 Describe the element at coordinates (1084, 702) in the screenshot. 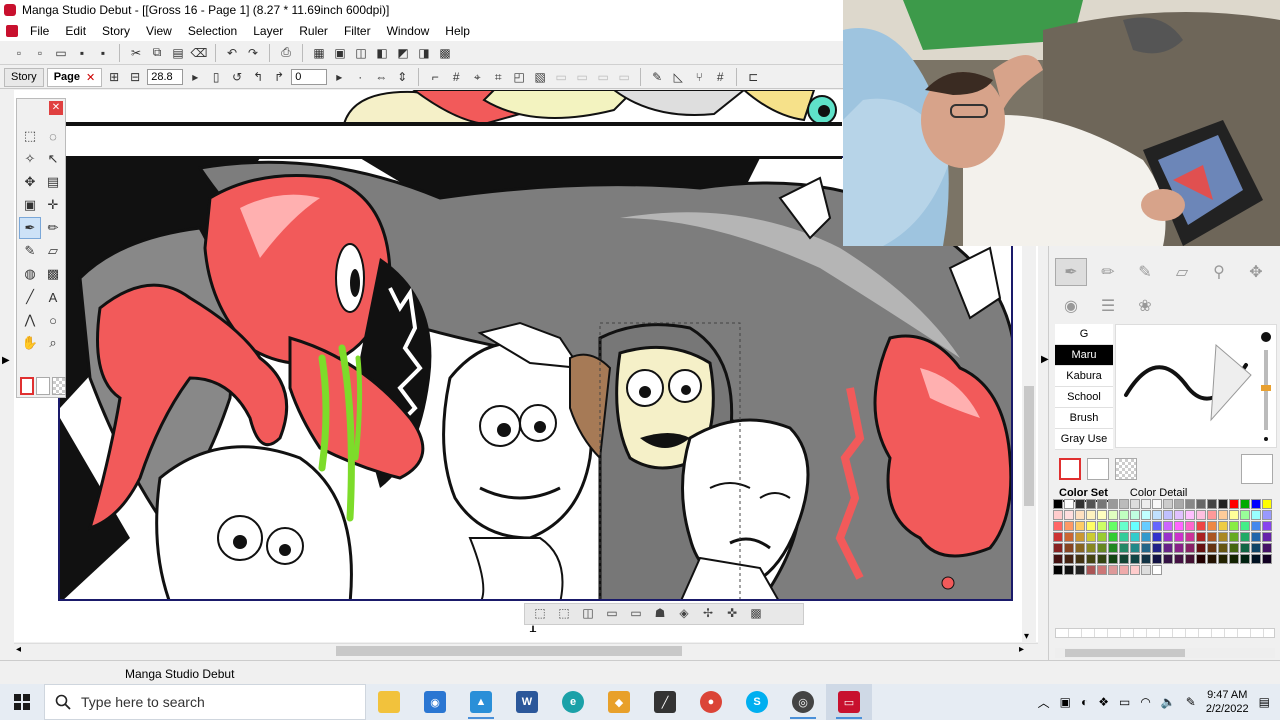

I see `app-tray-icon: ◐` at that location.